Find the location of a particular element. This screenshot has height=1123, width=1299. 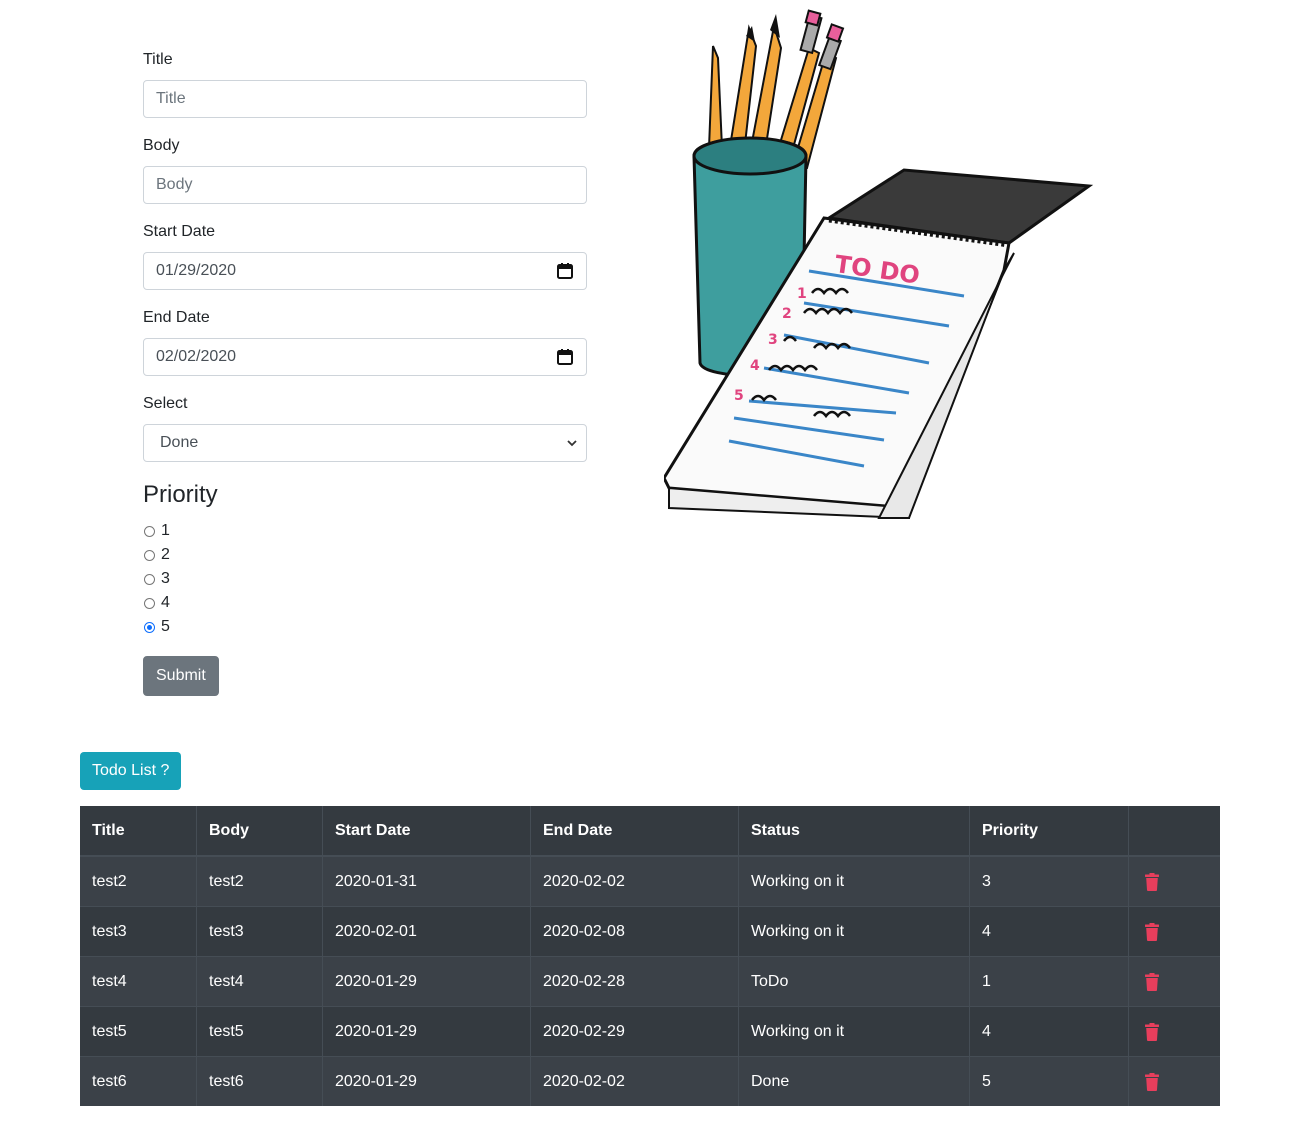

cell-body: test6 is located at coordinates (259, 1081).